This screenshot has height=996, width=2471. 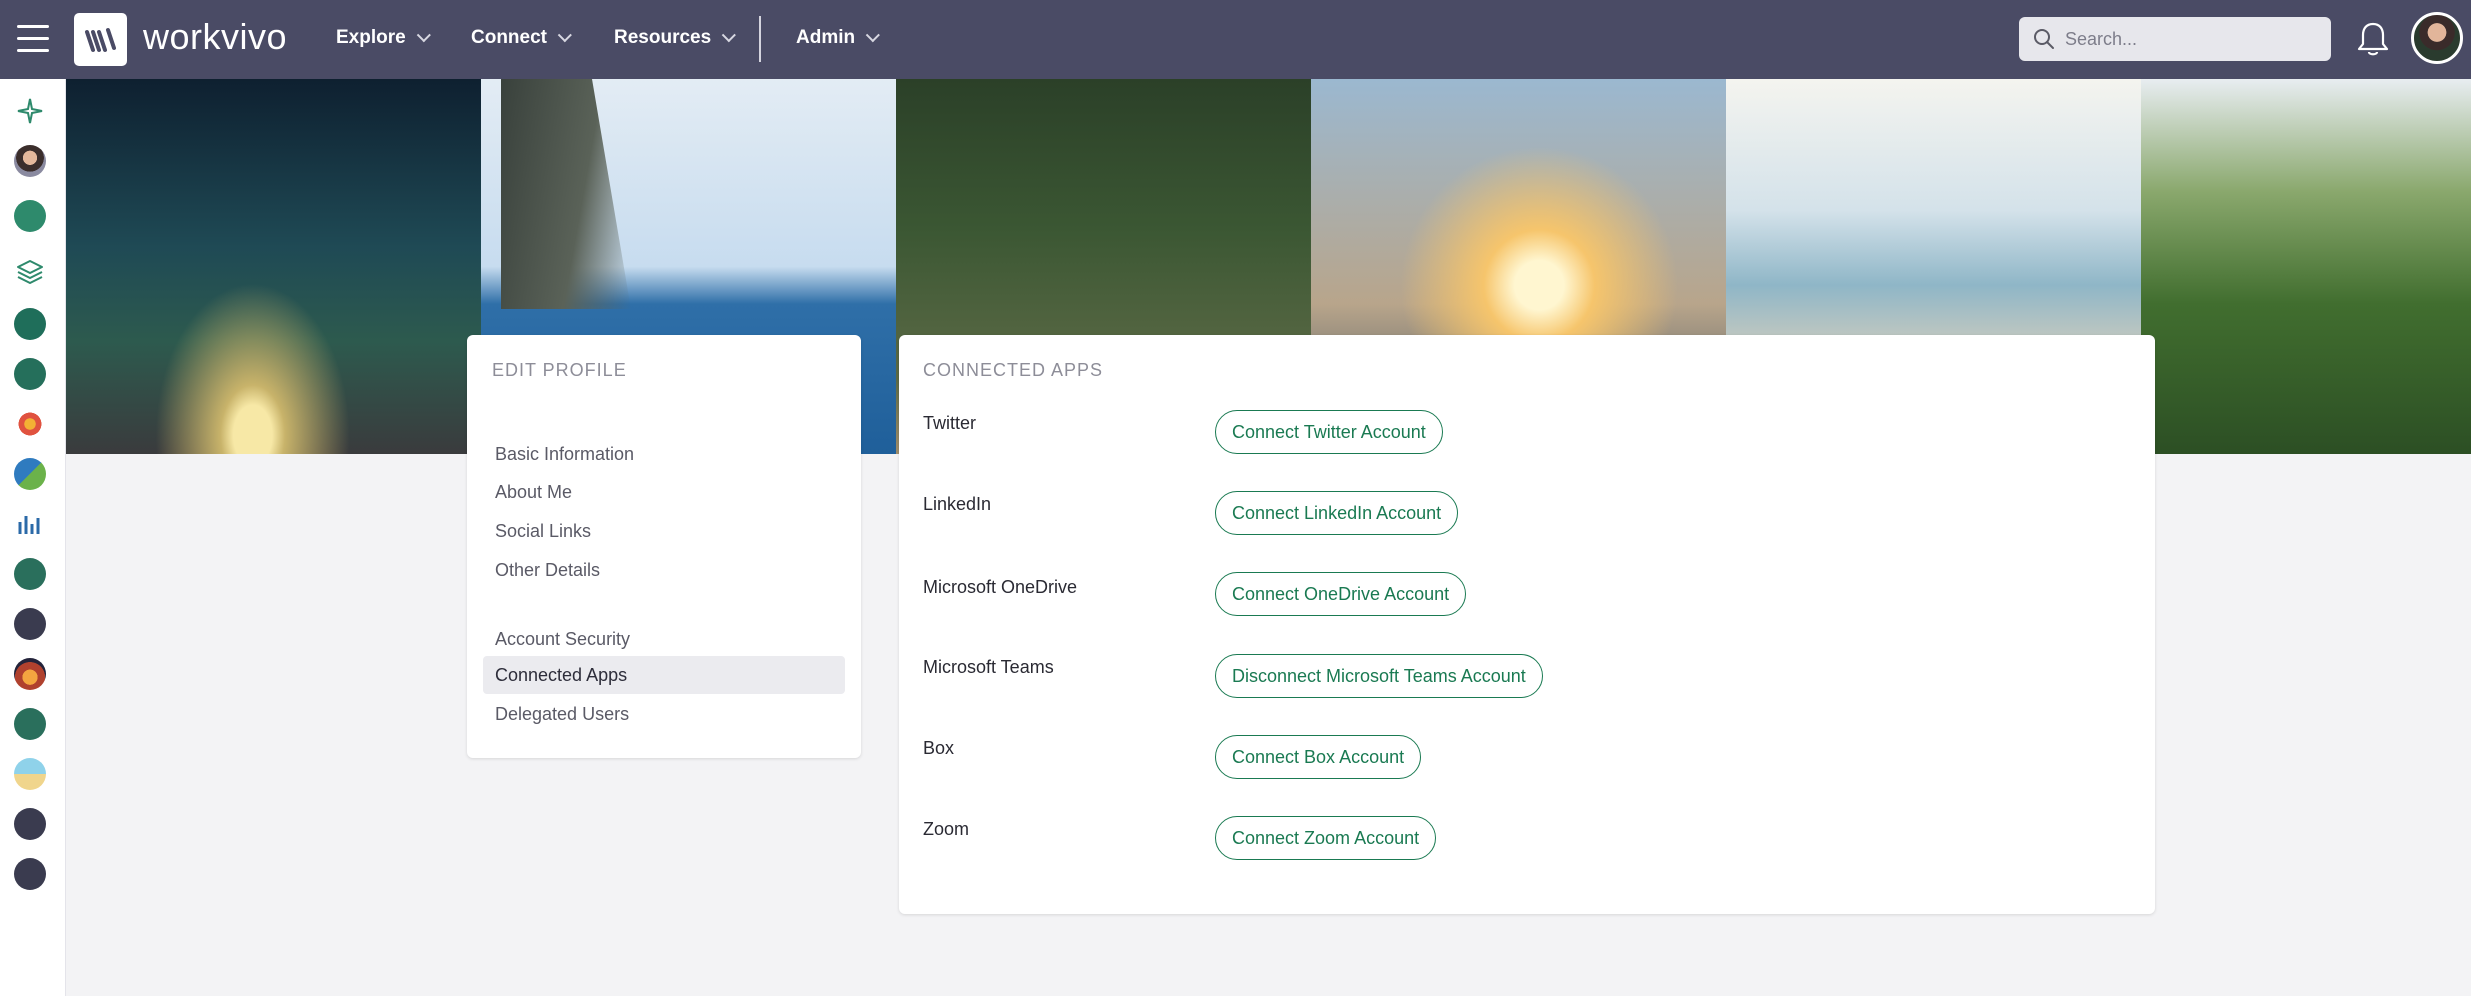 I want to click on nav-admin: Admin, so click(x=838, y=38).